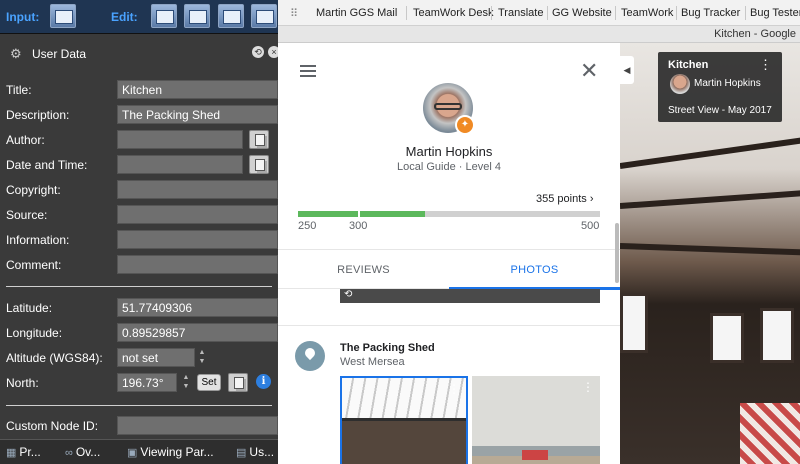  I want to click on information-field, so click(197, 239).